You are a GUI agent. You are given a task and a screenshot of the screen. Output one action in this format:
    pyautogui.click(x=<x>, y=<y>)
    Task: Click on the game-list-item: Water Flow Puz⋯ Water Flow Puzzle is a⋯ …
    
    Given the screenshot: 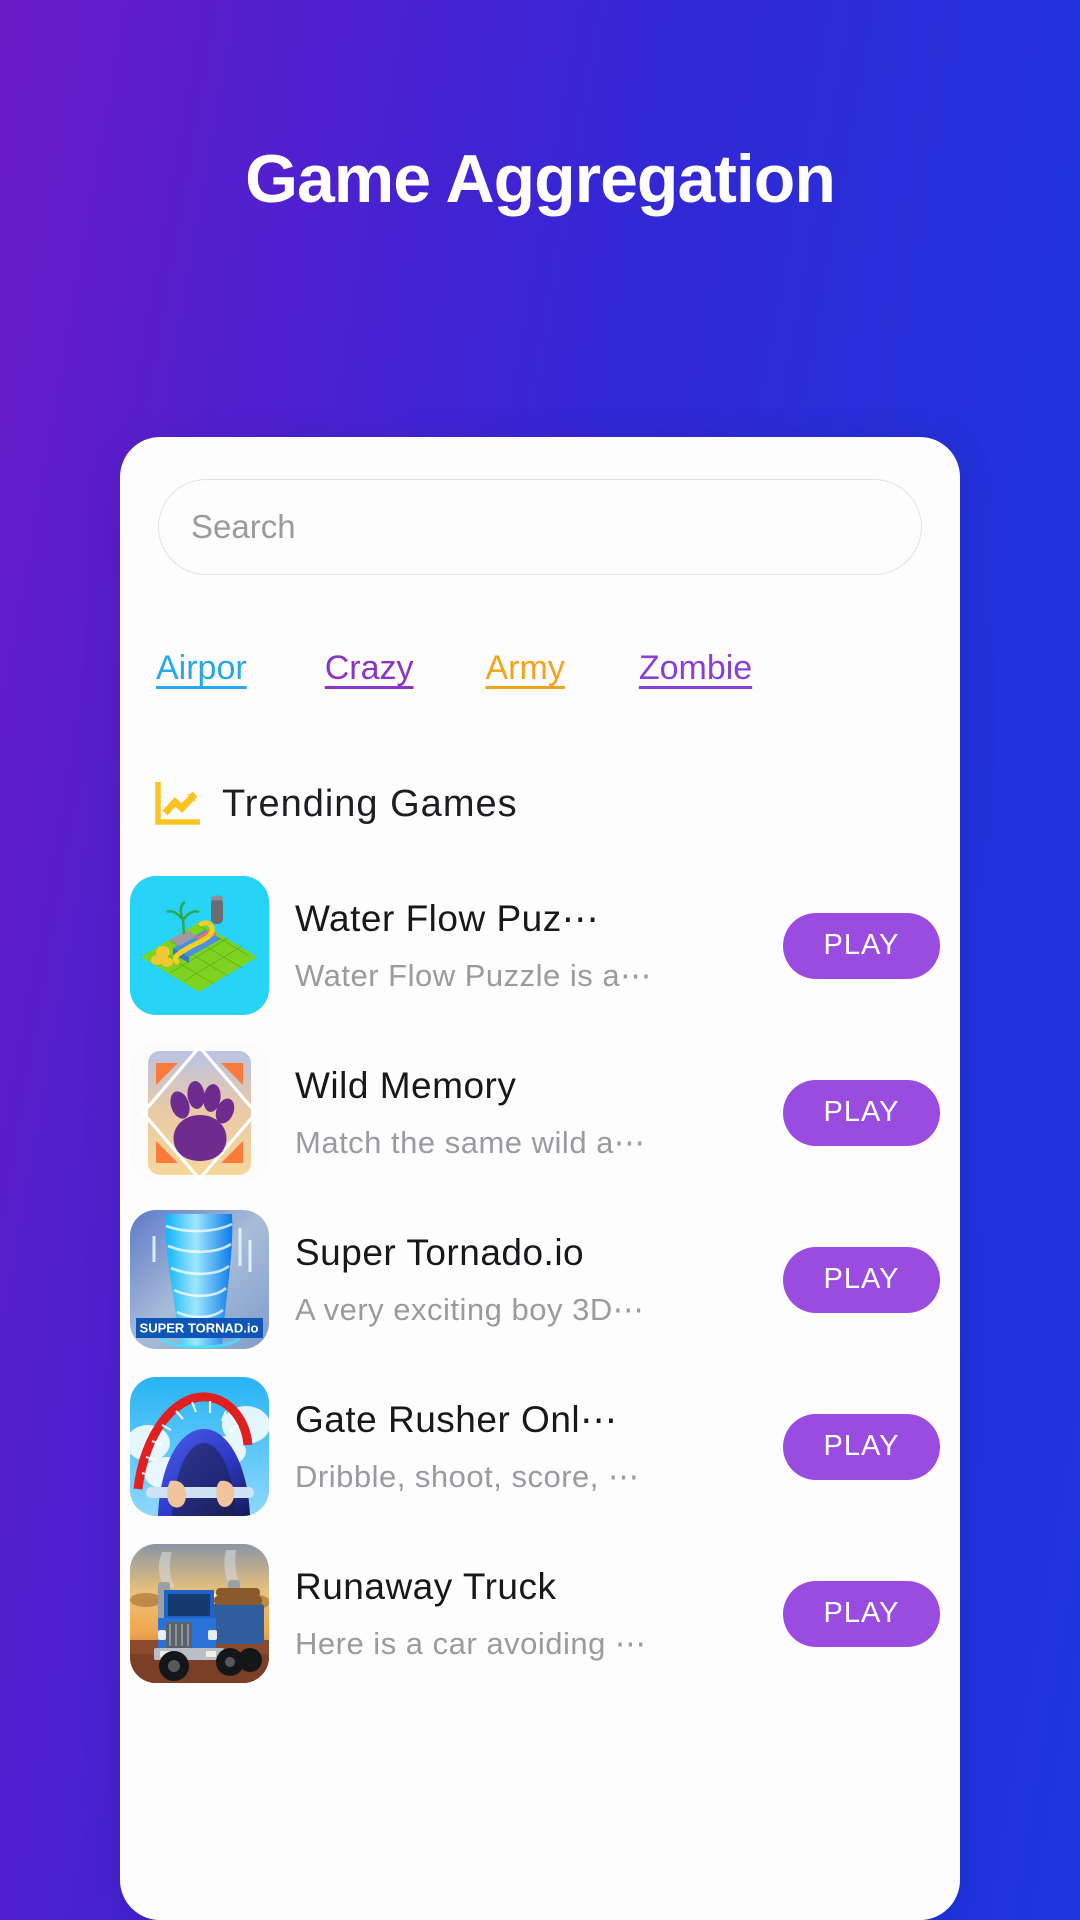 What is the action you would take?
    pyautogui.click(x=540, y=945)
    